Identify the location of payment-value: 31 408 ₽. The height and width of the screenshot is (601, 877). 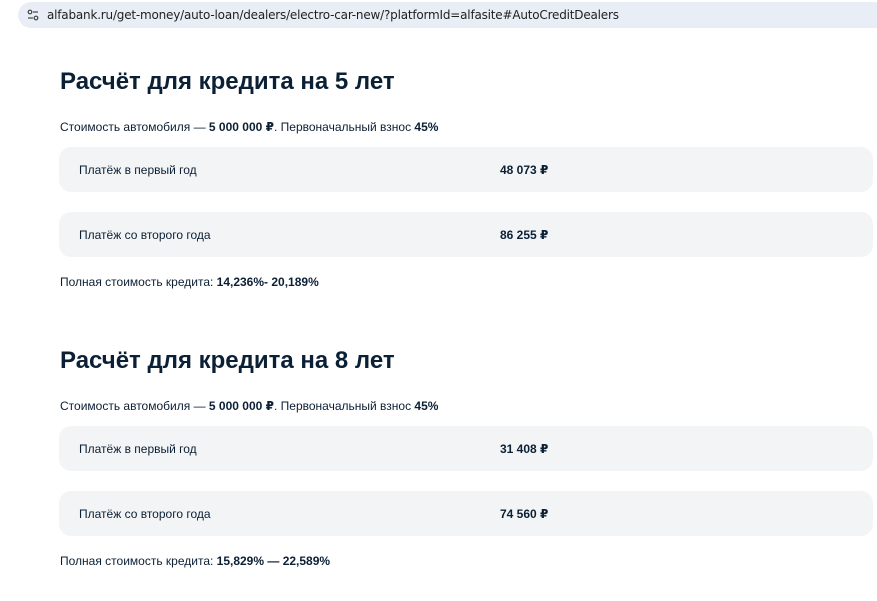
(524, 449).